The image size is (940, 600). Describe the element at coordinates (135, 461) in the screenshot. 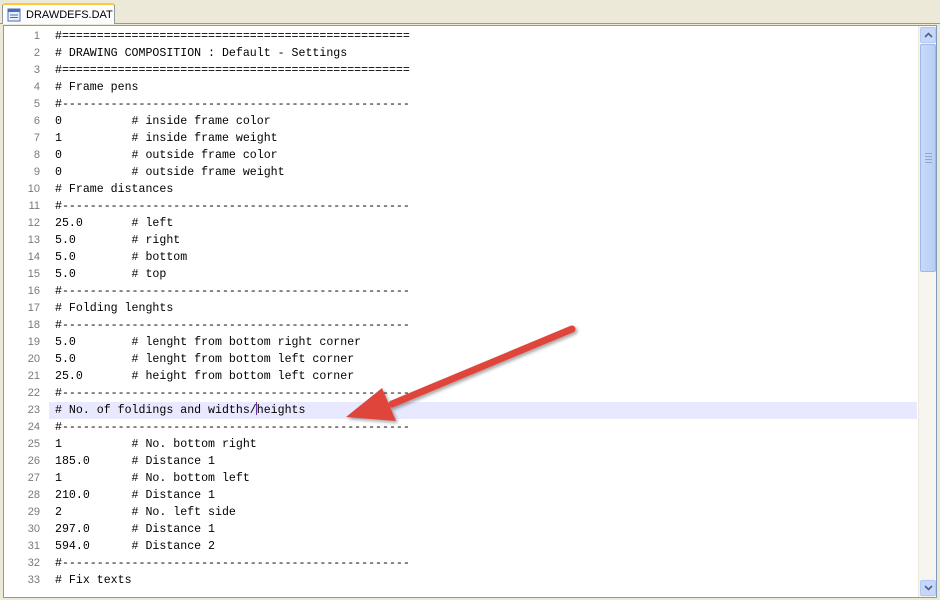

I see `code-text: 185.0 # Distance 1` at that location.